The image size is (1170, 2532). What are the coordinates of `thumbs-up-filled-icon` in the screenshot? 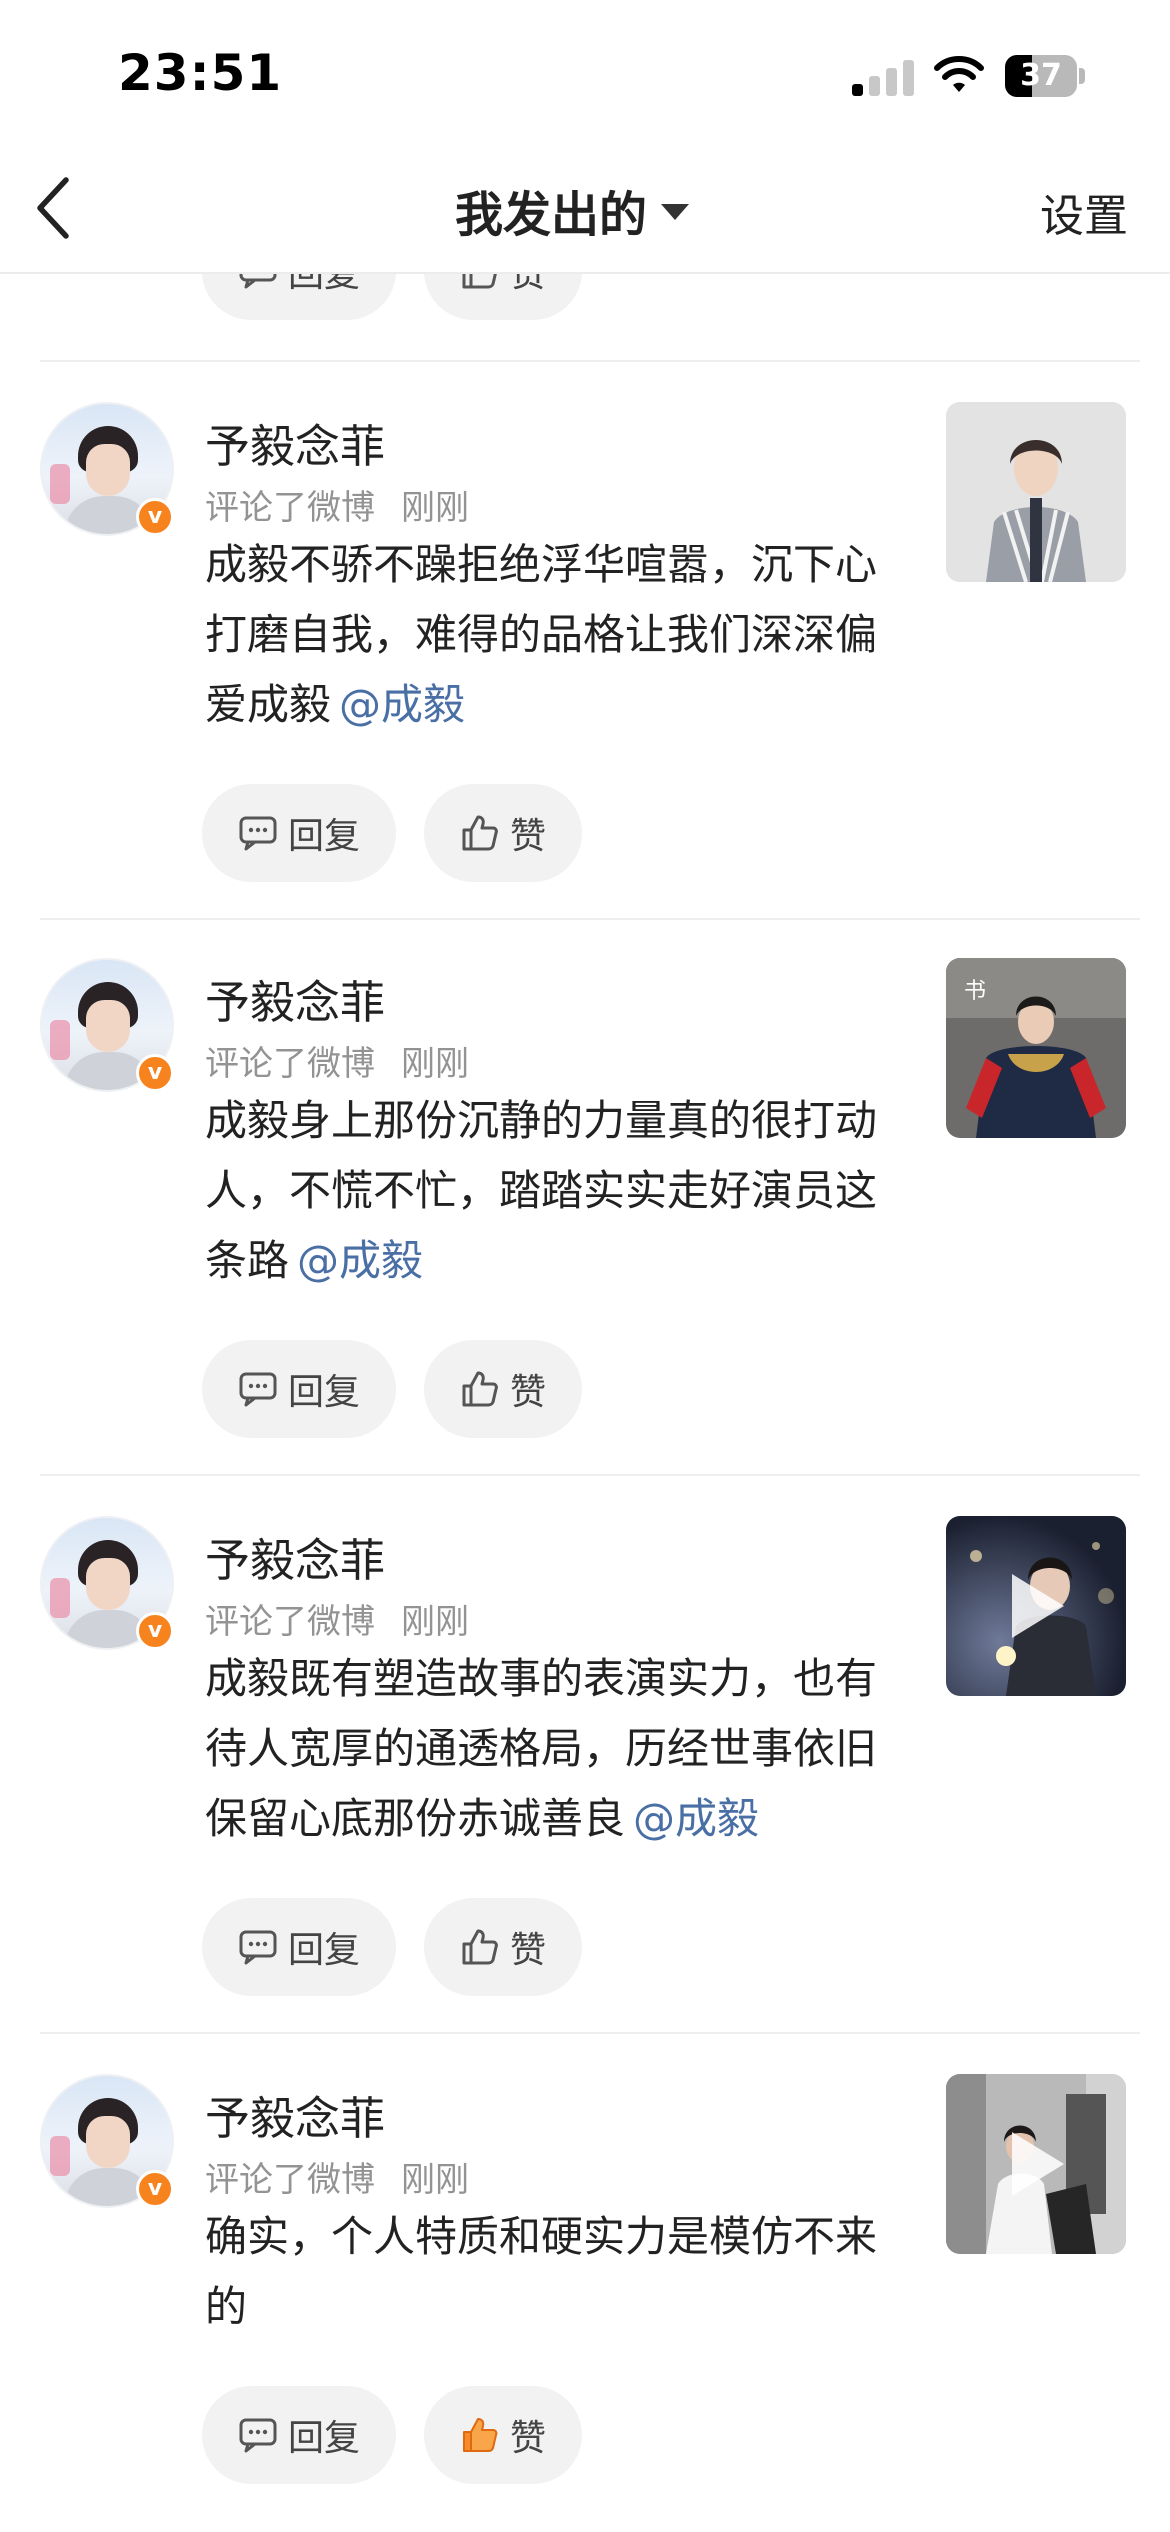 It's located at (480, 2435).